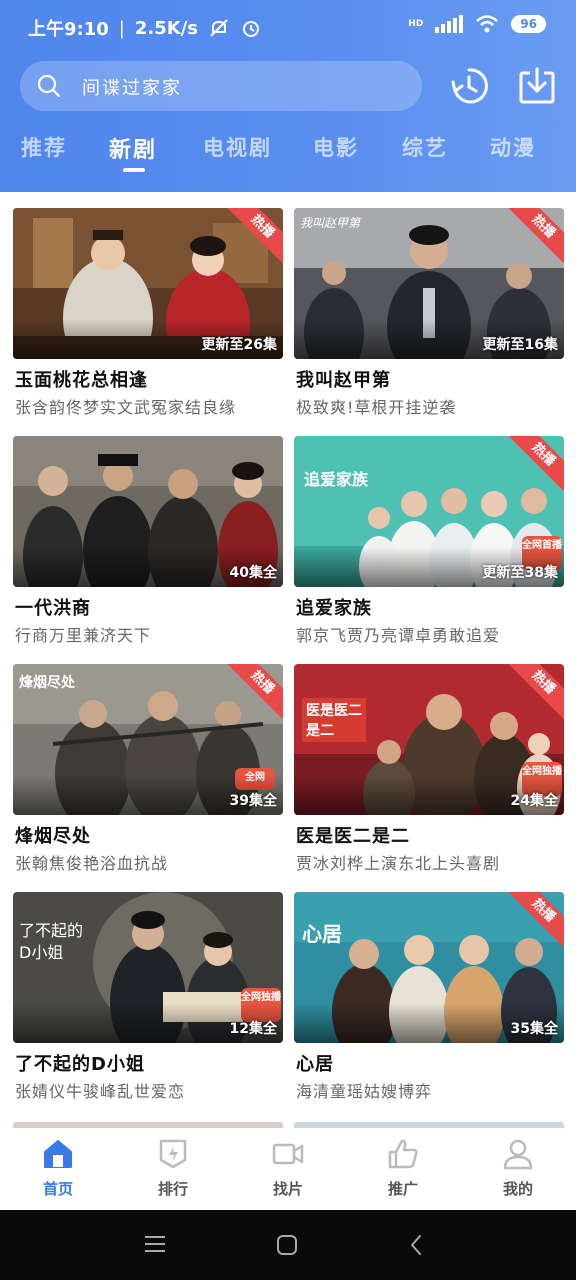  What do you see at coordinates (353, 835) in the screenshot?
I see `card-title: 医是医二是二` at bounding box center [353, 835].